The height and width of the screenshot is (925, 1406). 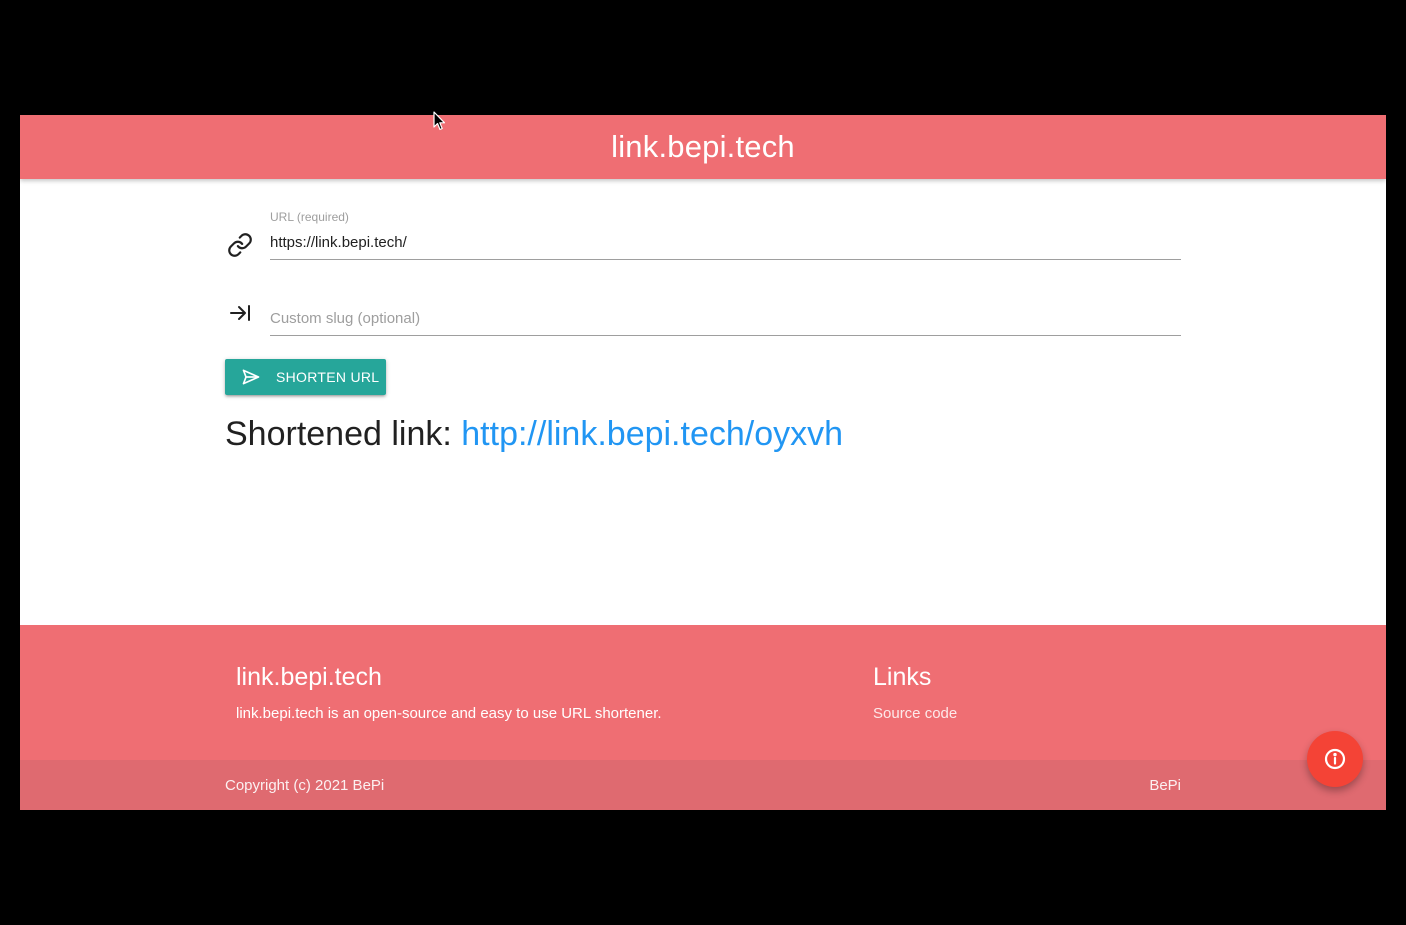 I want to click on copyright-text: Copyright (c) 2021 BePi, so click(x=305, y=785).